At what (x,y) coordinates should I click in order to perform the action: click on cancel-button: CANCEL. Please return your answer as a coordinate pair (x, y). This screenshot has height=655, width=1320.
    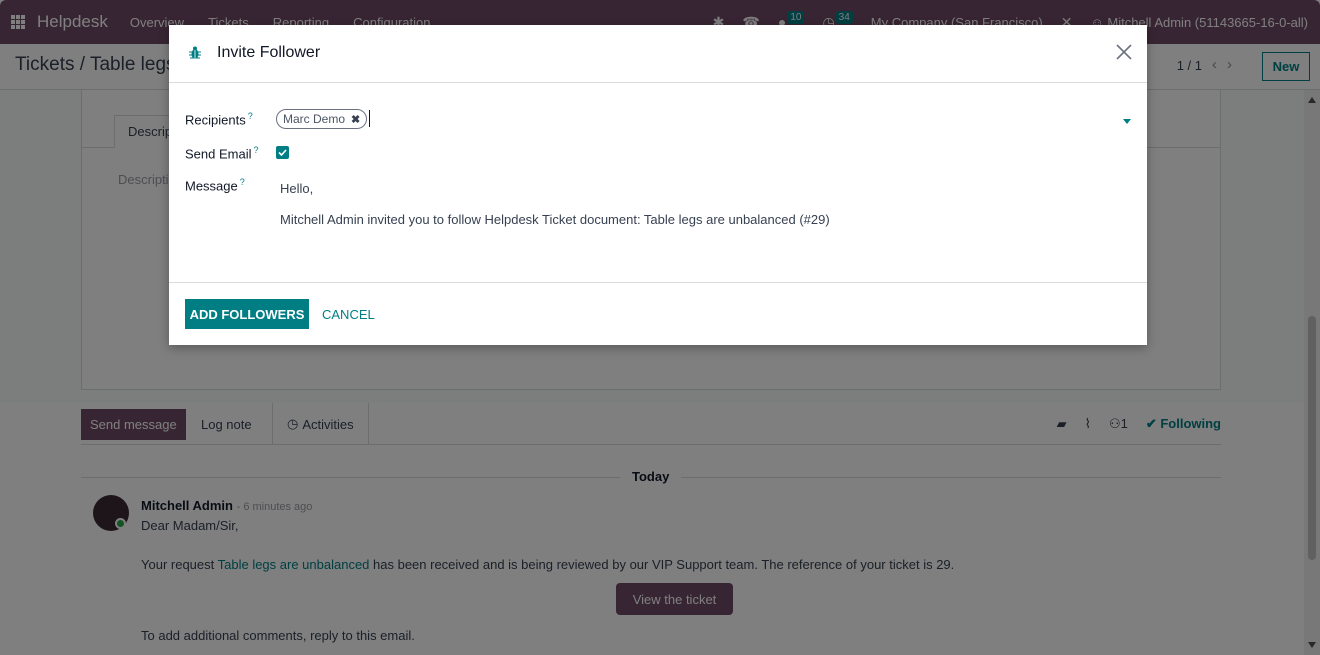
    Looking at the image, I should click on (348, 314).